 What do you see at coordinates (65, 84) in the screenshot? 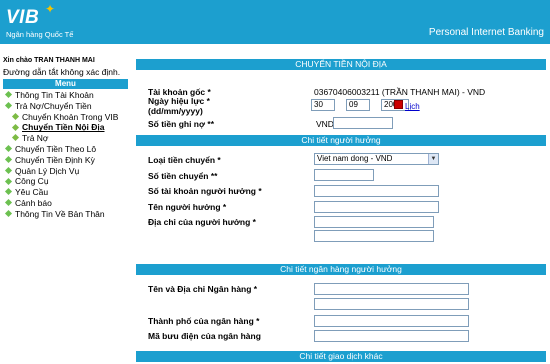
I see `menu-title: Menu` at bounding box center [65, 84].